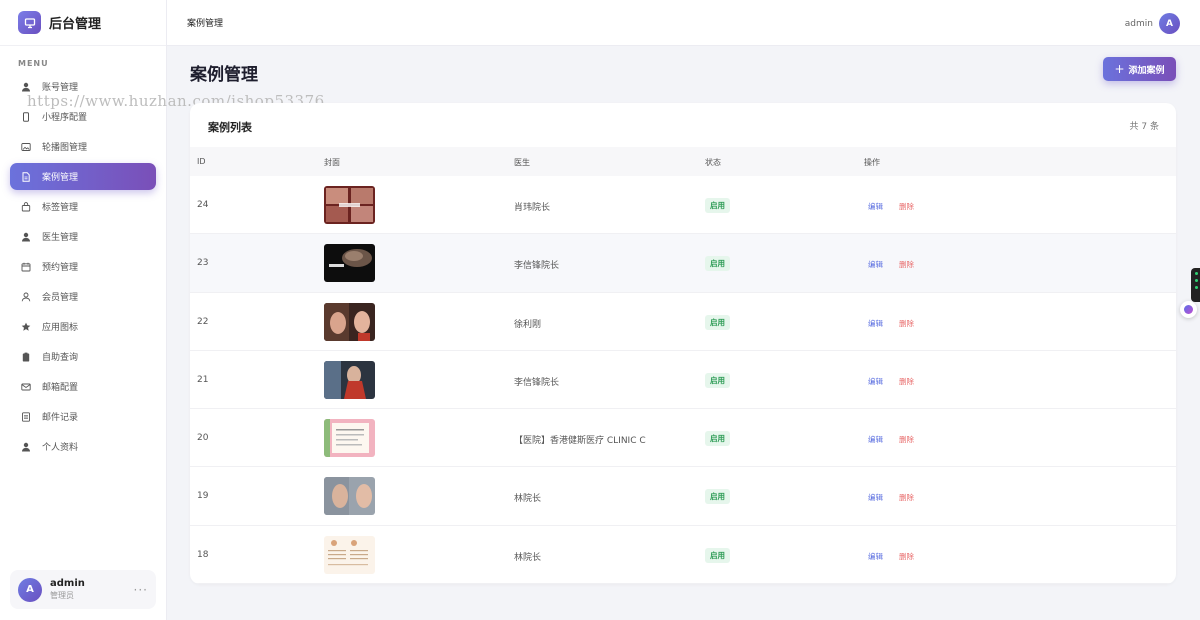 This screenshot has width=1200, height=620. Describe the element at coordinates (141, 590) in the screenshot. I see `more-icon: ···` at that location.